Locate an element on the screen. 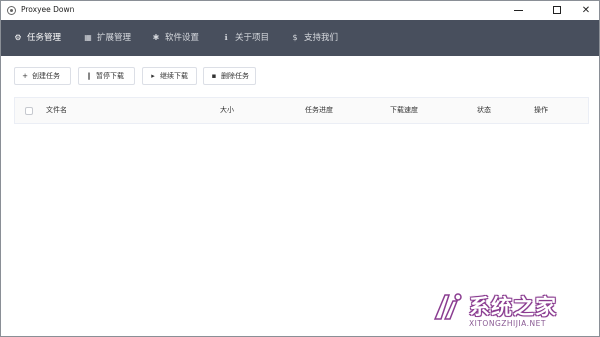 This screenshot has height=337, width=600. pause-download-button: ‖ 暂停下载 is located at coordinates (106, 76).